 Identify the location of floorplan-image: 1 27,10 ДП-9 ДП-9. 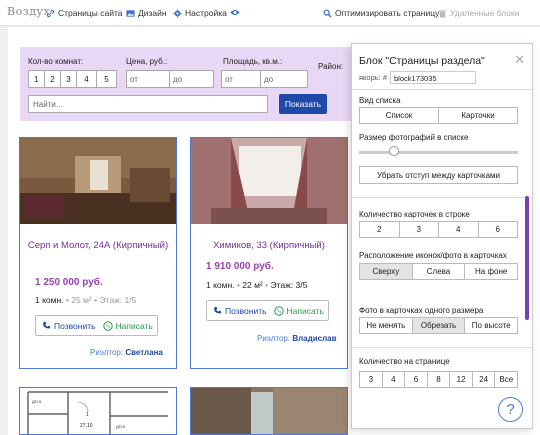
(98, 411).